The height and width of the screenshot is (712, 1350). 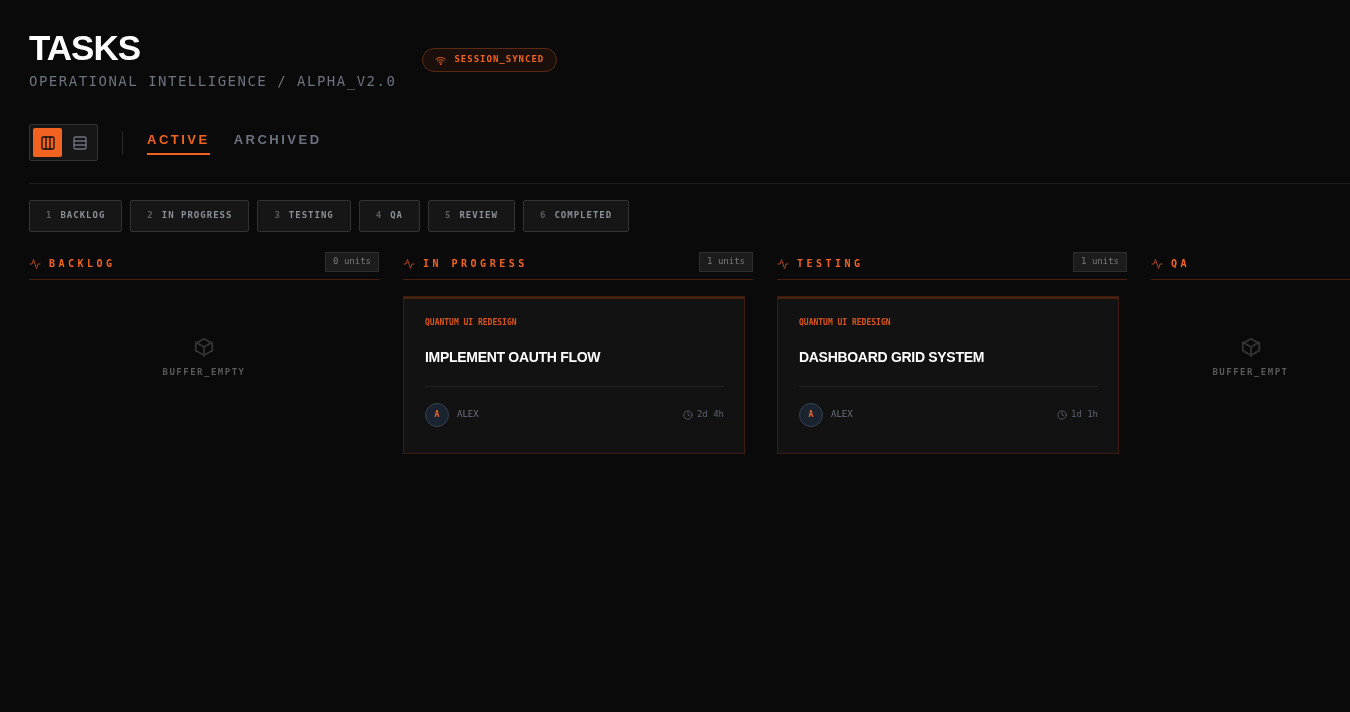 I want to click on wifi-icon, so click(x=441, y=60).